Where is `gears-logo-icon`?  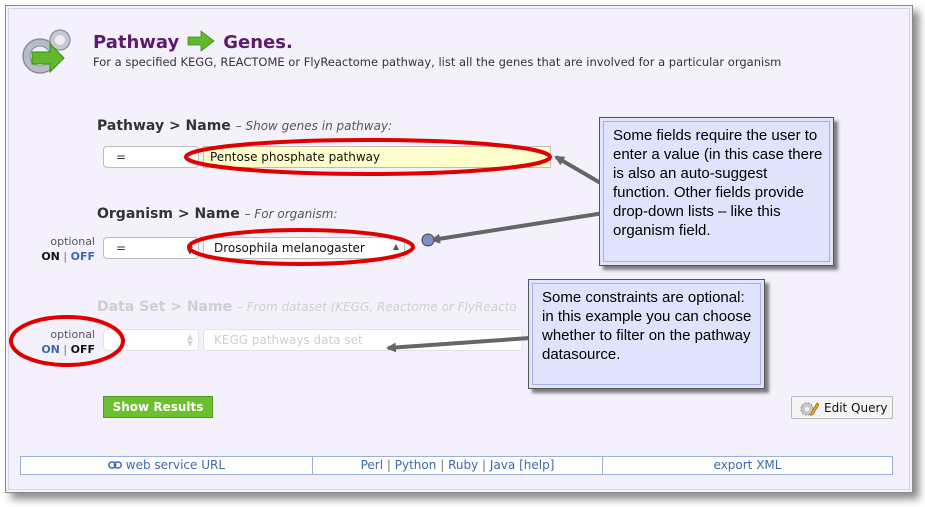
gears-logo-icon is located at coordinates (46, 51).